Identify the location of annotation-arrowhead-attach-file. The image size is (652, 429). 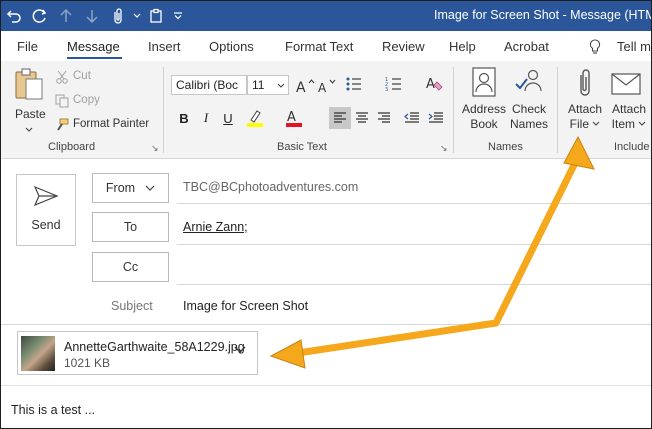
(579, 152).